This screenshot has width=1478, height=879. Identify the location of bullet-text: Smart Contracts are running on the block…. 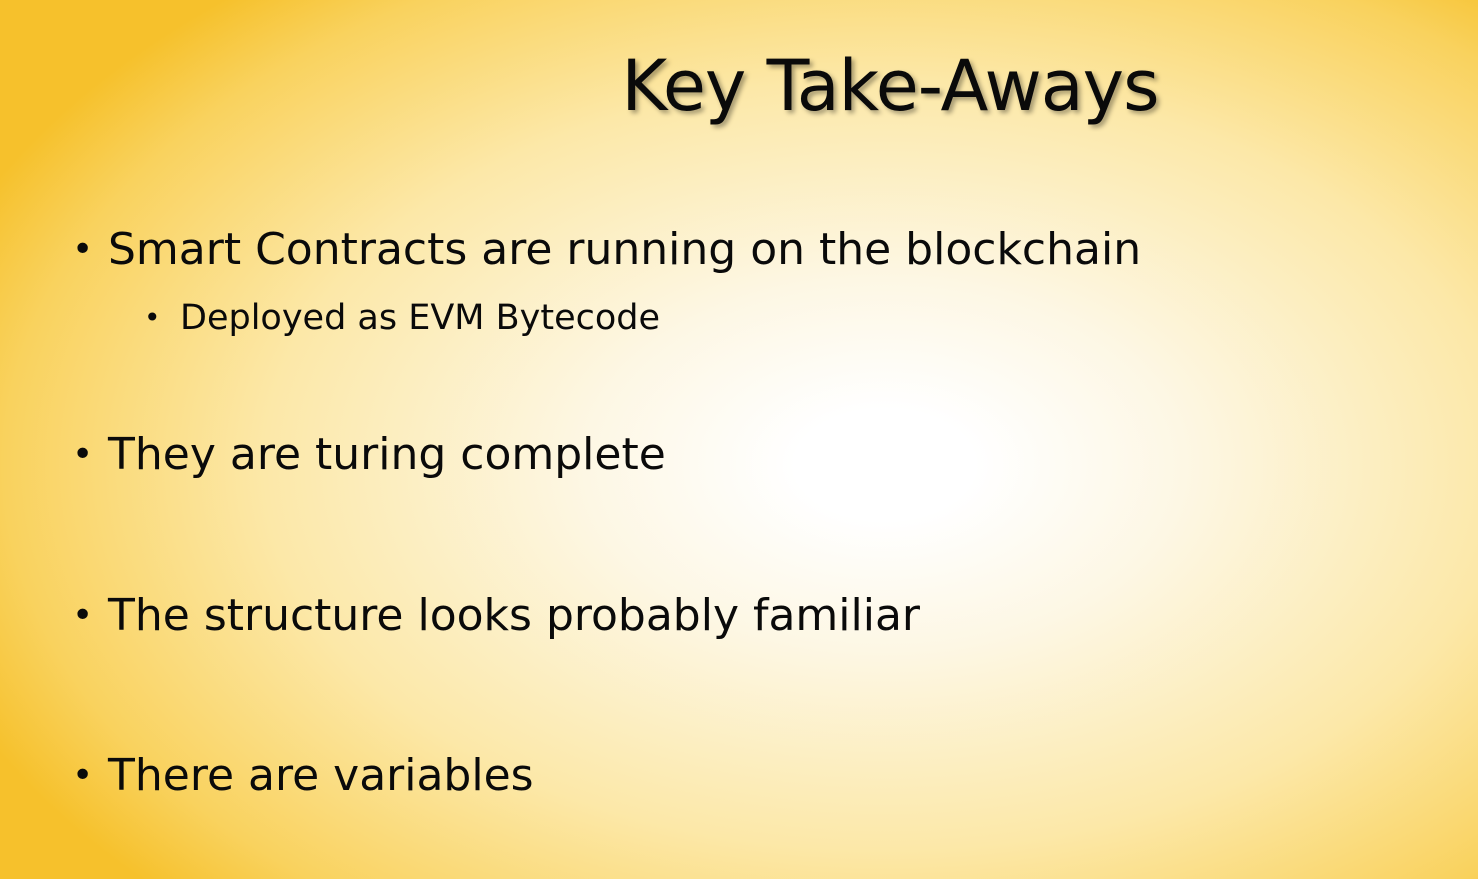
(625, 249).